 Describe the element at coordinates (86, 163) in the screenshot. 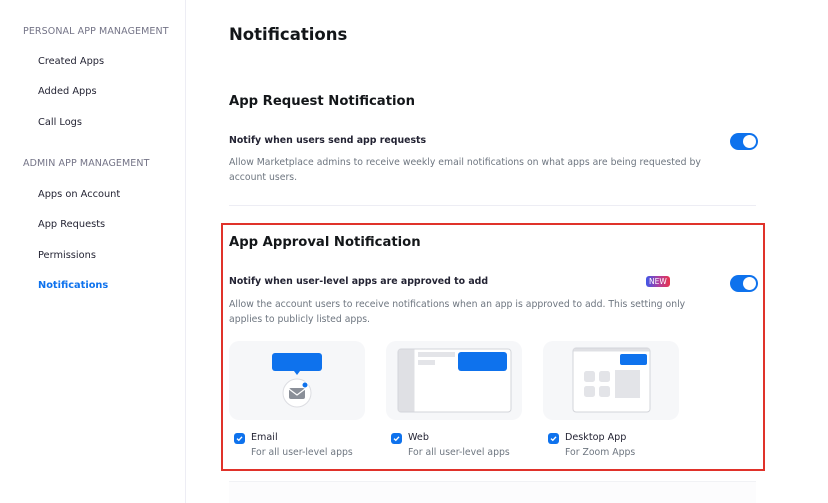

I see `sidebar-group-admin-app-management: ADMIN APP MANAGEMENT` at that location.